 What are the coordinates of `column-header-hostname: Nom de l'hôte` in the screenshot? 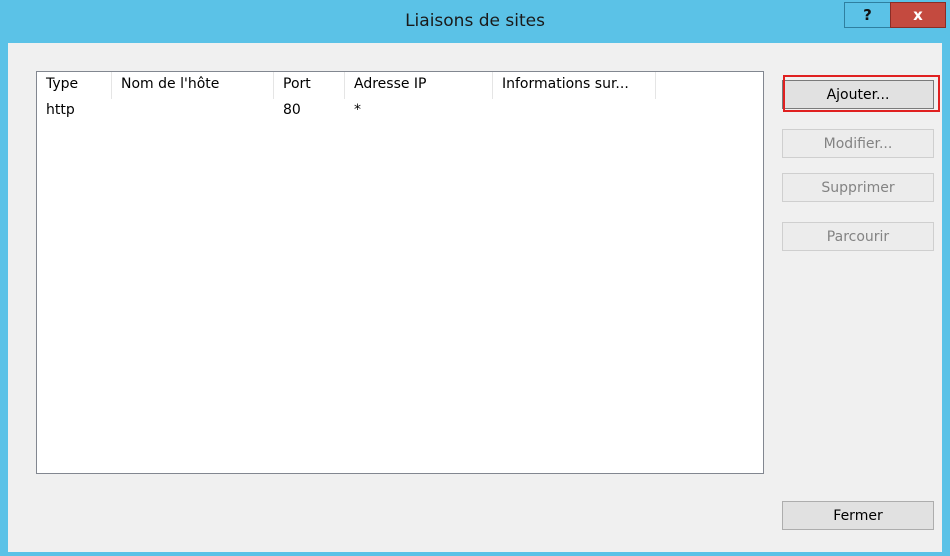 It's located at (193, 85).